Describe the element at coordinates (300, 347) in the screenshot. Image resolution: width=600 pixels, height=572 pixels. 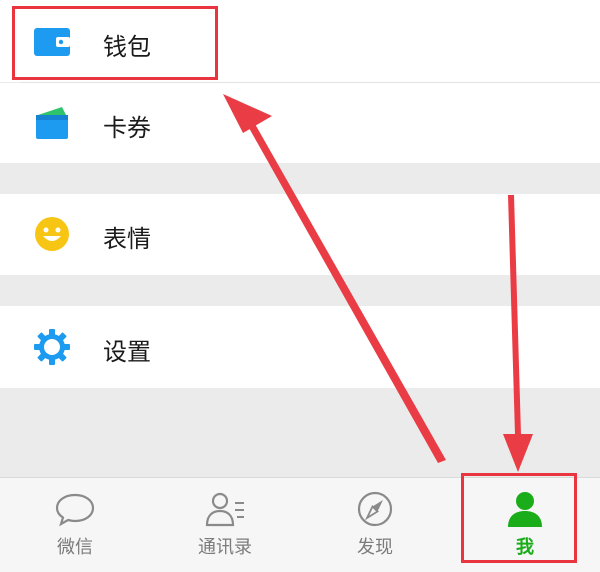
I see `menu-item-settings: 设置` at that location.